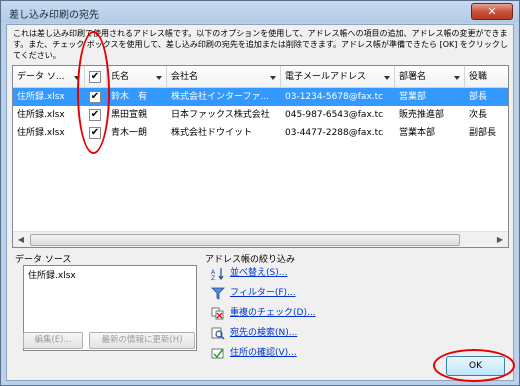  What do you see at coordinates (218, 293) in the screenshot?
I see `filter-icon` at bounding box center [218, 293].